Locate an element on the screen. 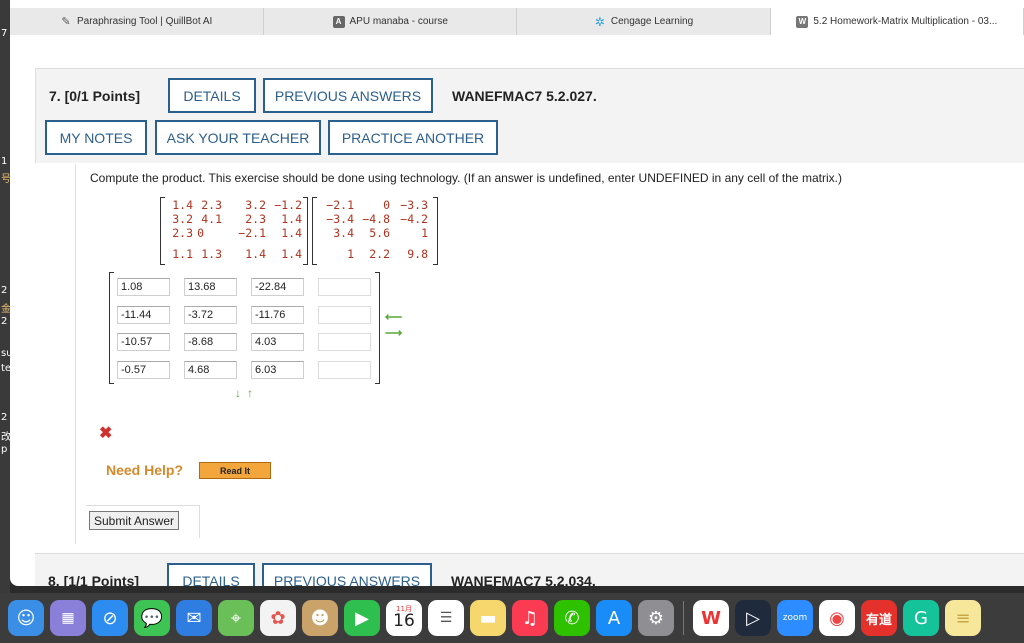  add-row-arrow-icon: ↓ is located at coordinates (238, 393).